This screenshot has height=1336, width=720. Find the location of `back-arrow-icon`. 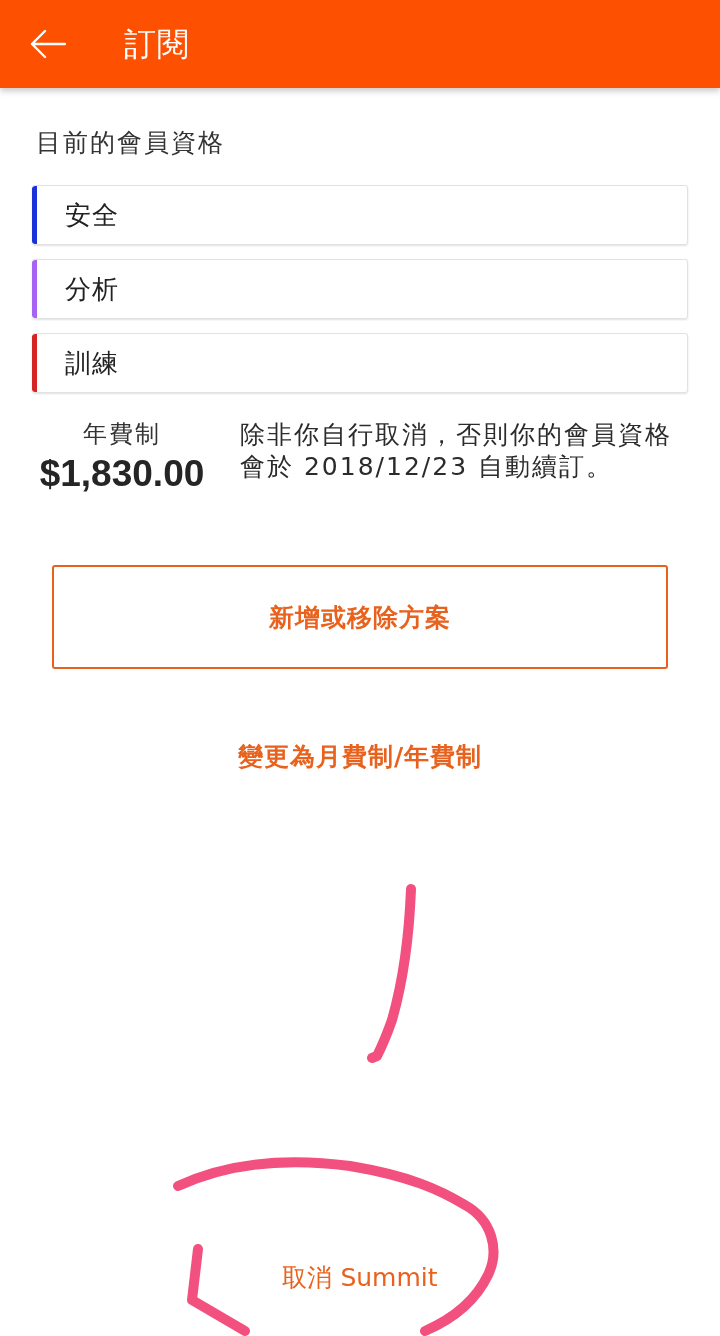

back-arrow-icon is located at coordinates (48, 44).